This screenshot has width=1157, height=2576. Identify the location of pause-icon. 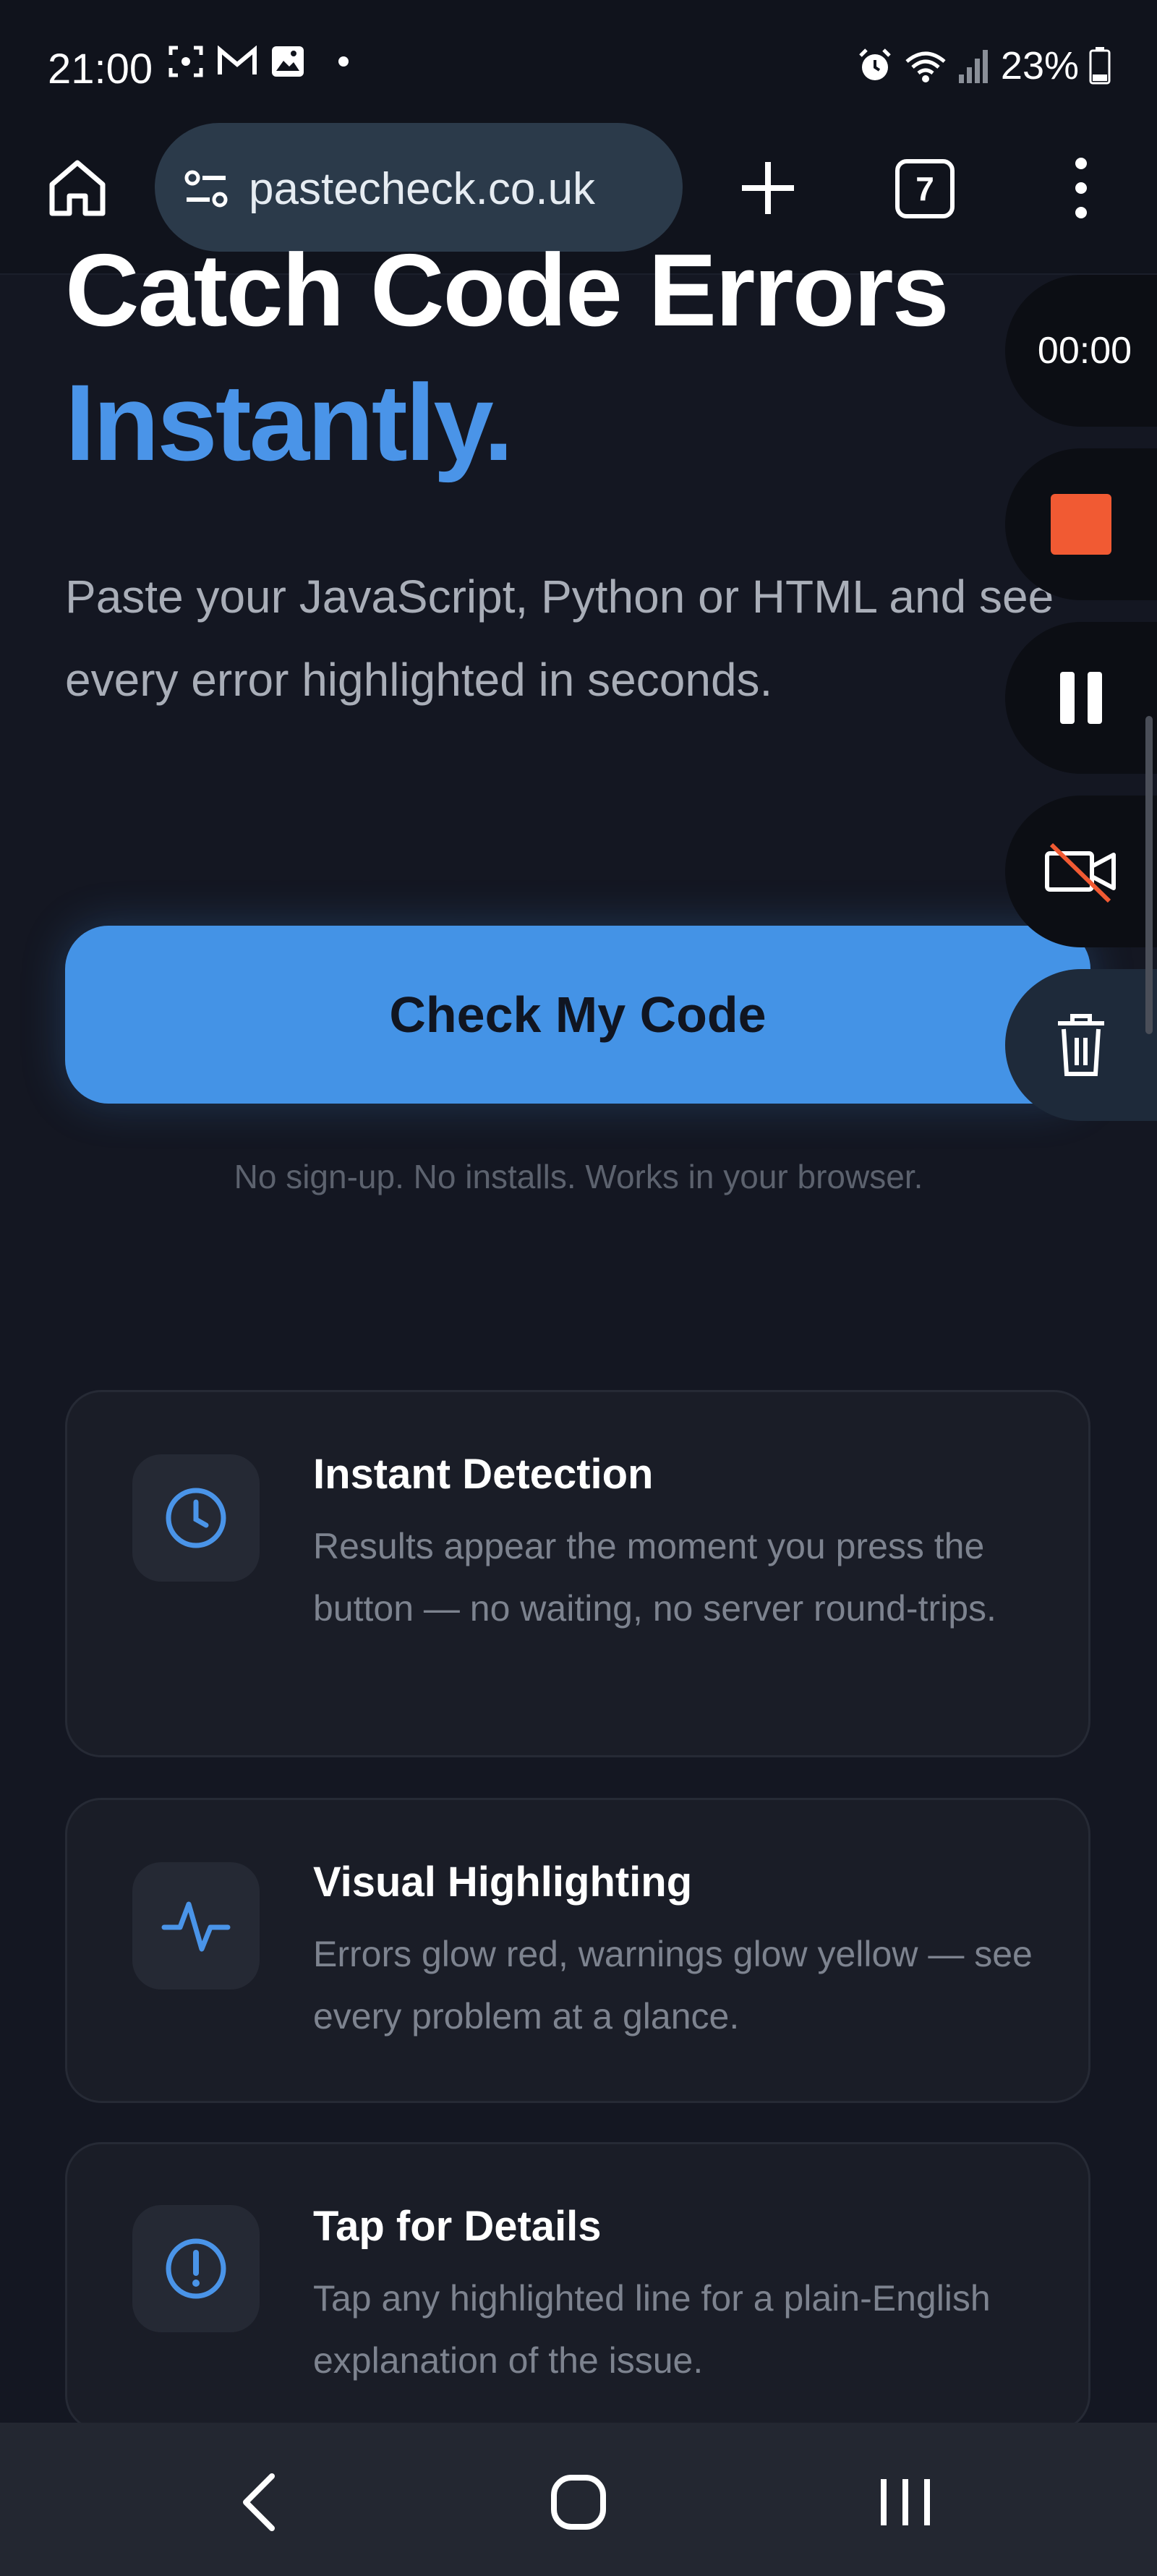
(1081, 698).